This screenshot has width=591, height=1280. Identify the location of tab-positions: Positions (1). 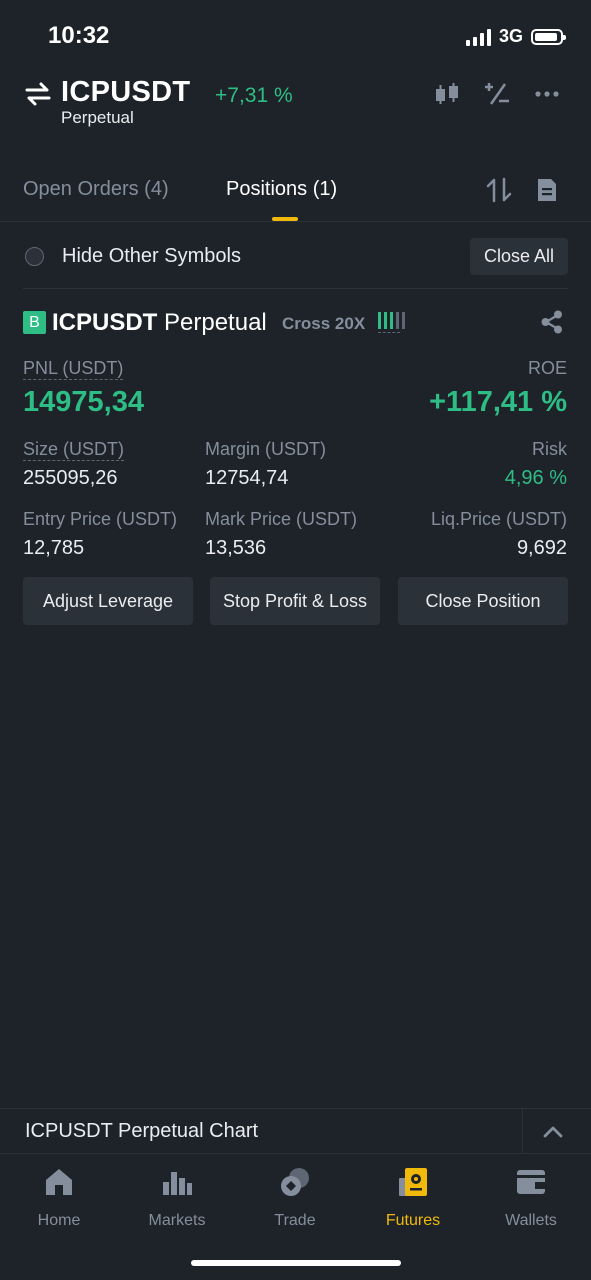
(281, 189).